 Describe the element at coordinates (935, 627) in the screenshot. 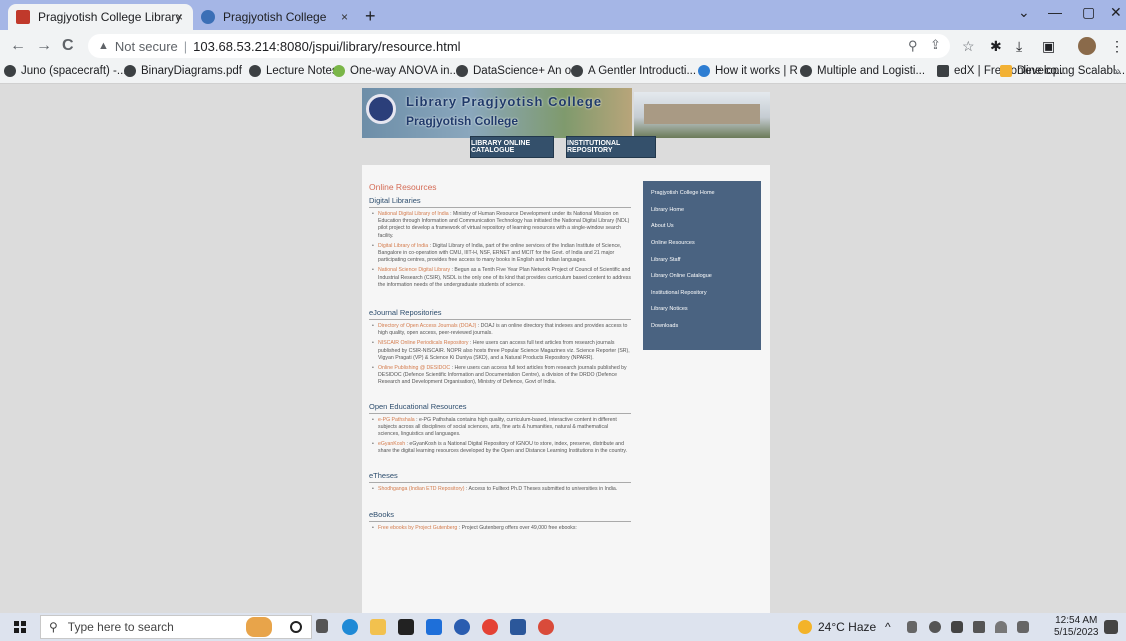

I see `onedrive-icon` at that location.